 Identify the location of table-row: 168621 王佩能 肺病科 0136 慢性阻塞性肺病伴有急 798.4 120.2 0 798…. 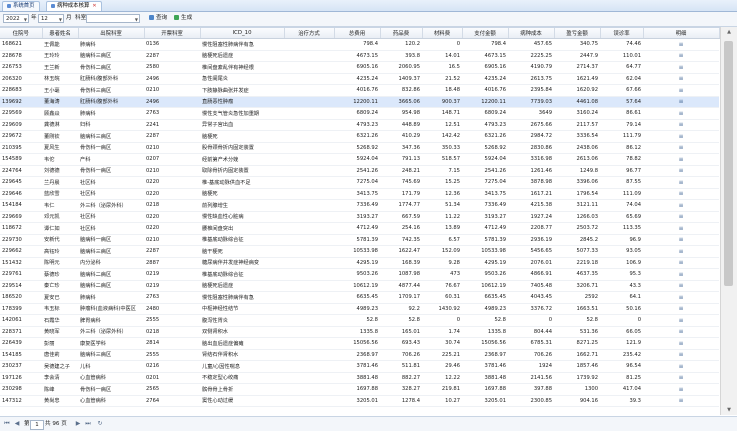
(359, 44).